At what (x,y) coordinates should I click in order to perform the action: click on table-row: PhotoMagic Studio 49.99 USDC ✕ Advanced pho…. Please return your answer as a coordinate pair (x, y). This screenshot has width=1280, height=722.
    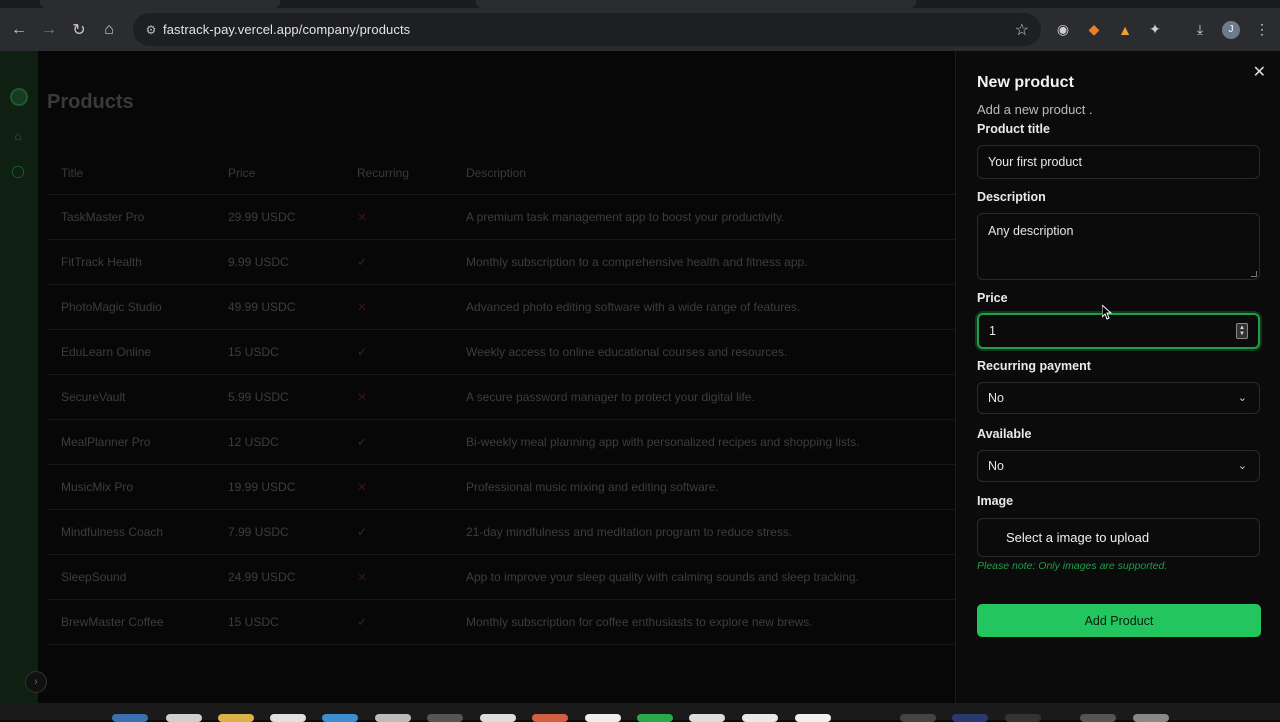
    Looking at the image, I should click on (501, 307).